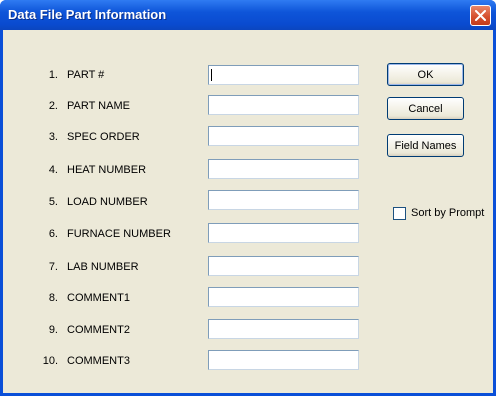  What do you see at coordinates (98, 361) in the screenshot?
I see `field-label: COMMENT3` at bounding box center [98, 361].